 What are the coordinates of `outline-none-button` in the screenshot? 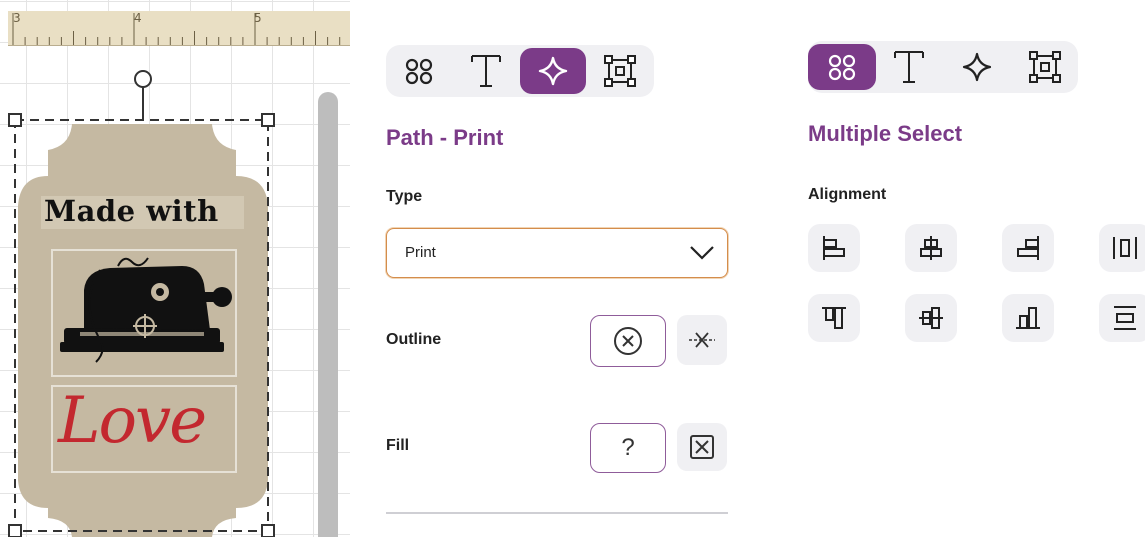 It's located at (628, 341).